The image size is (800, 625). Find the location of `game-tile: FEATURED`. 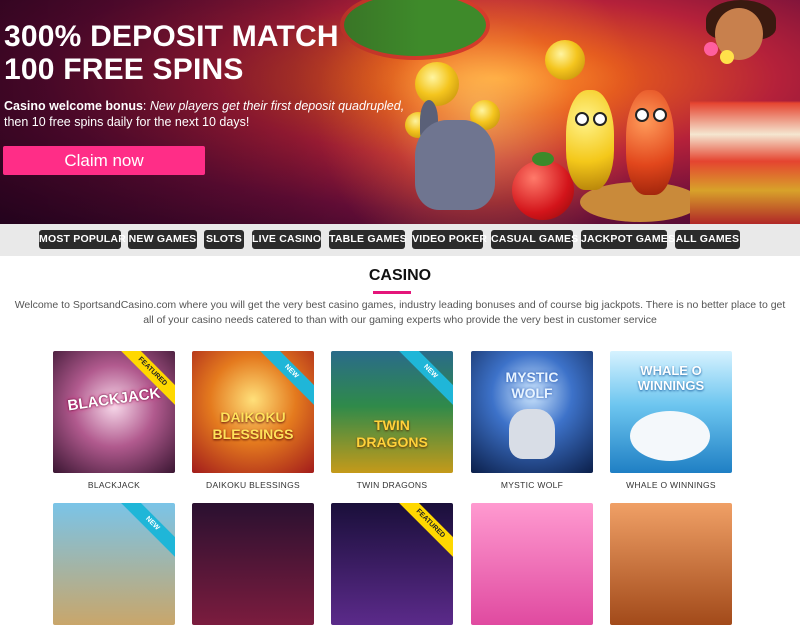

game-tile: FEATURED is located at coordinates (392, 564).